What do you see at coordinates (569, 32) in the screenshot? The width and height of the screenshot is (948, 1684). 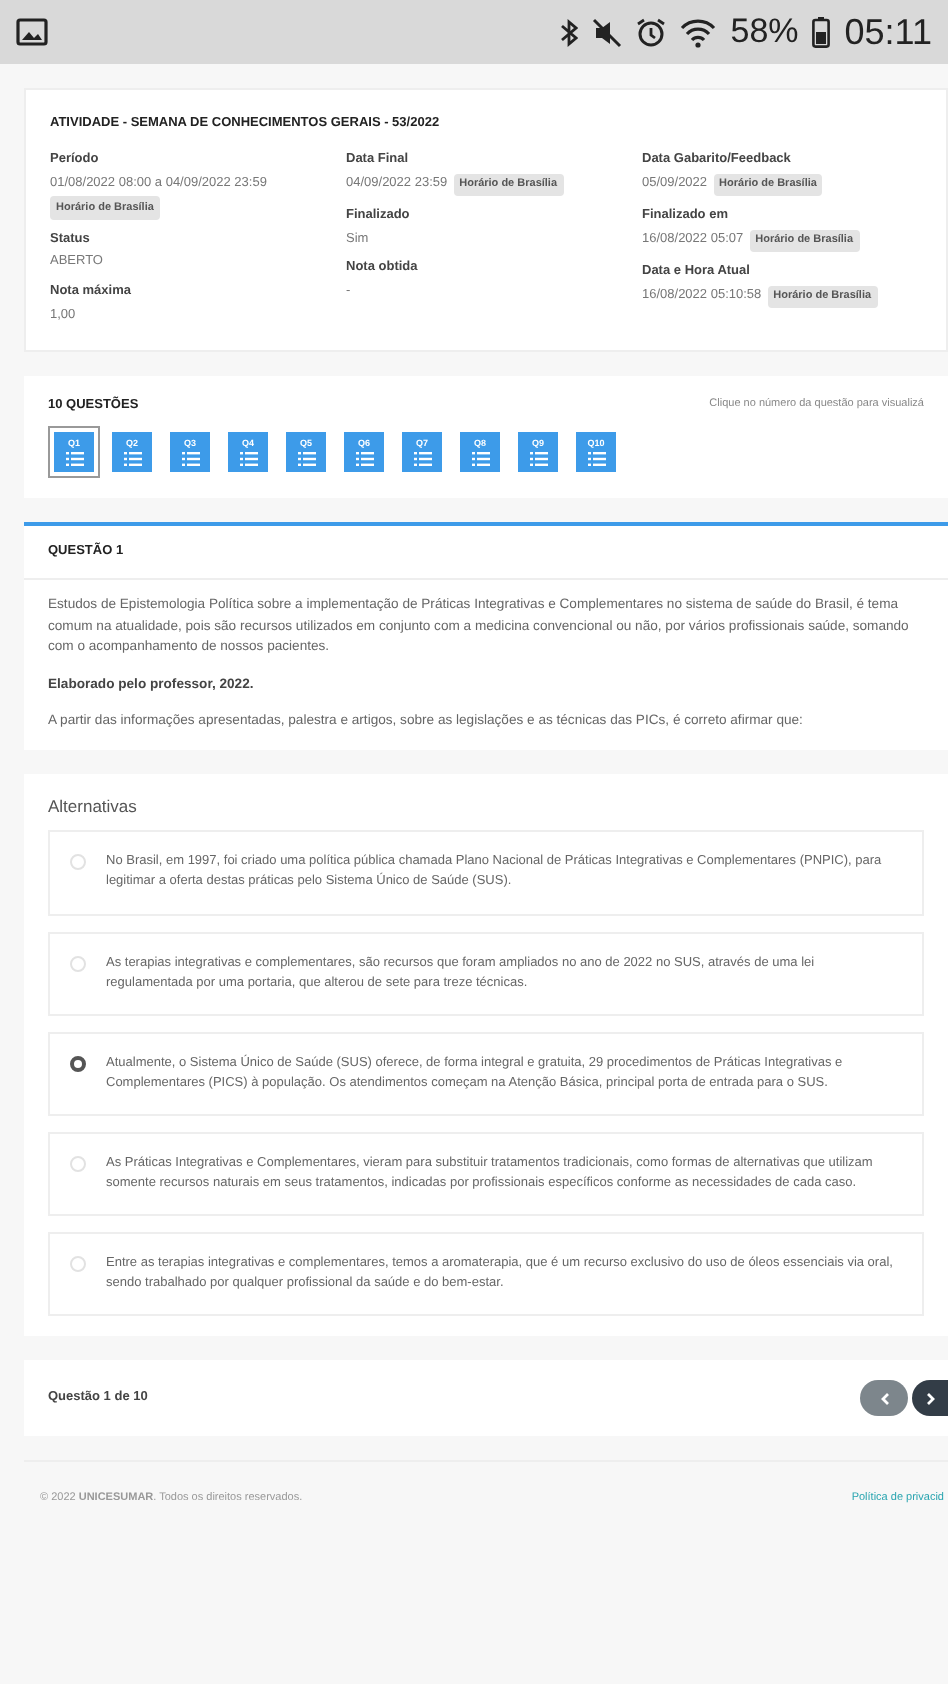 I see `bluetooth-icon` at bounding box center [569, 32].